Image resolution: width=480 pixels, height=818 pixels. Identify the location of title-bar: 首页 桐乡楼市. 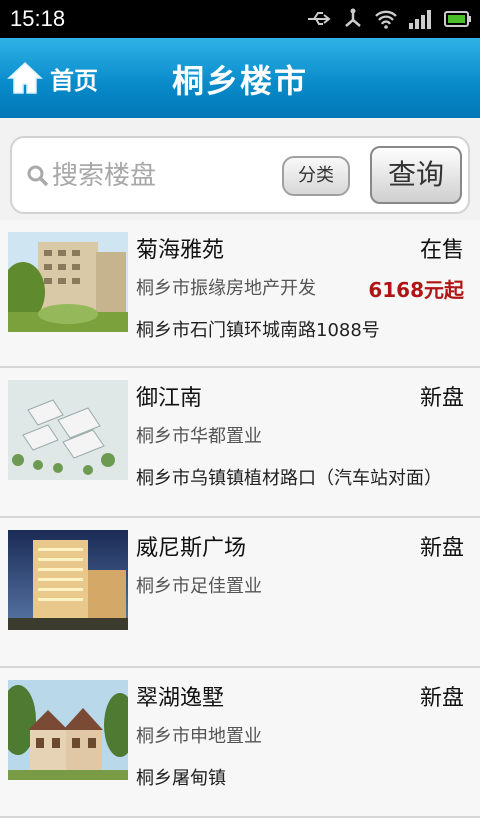
(240, 78).